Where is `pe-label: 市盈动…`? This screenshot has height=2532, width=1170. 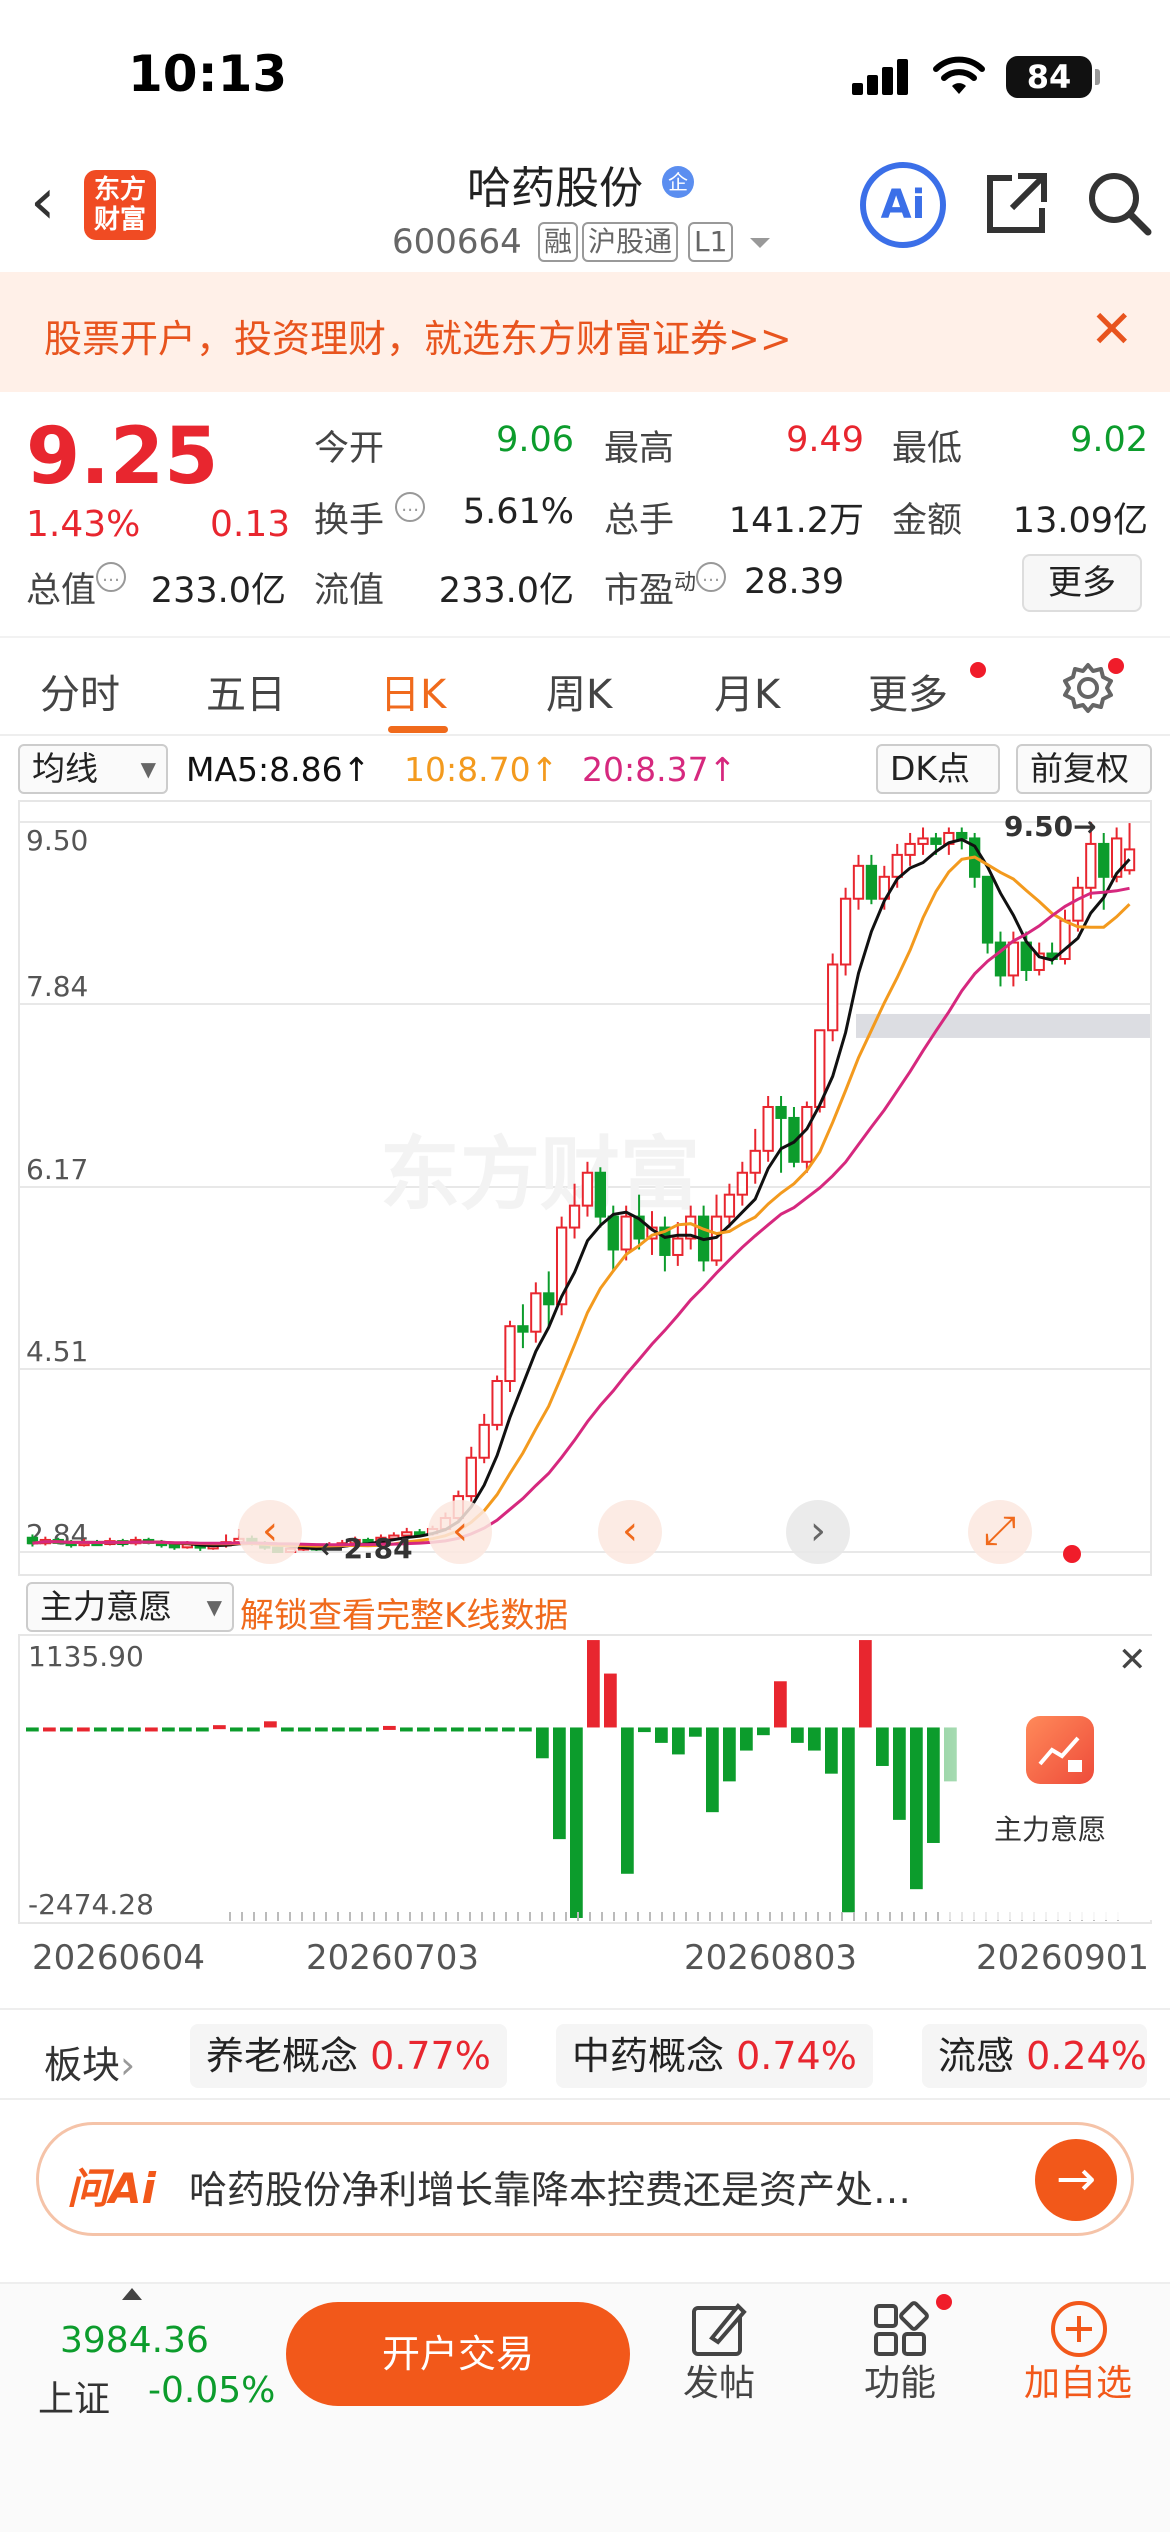 pe-label: 市盈动… is located at coordinates (665, 587).